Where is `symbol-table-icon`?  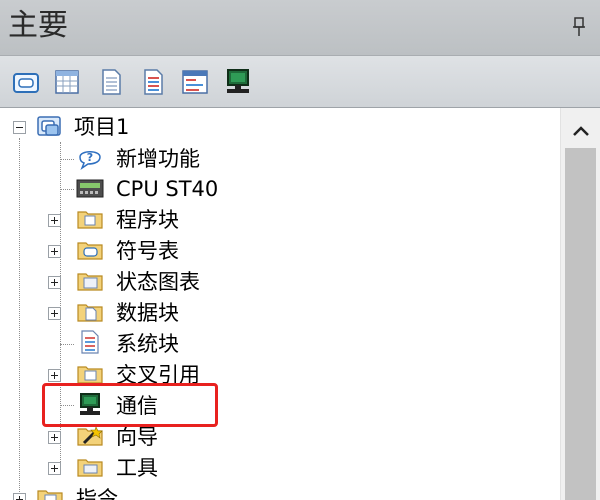 symbol-table-icon is located at coordinates (26, 82).